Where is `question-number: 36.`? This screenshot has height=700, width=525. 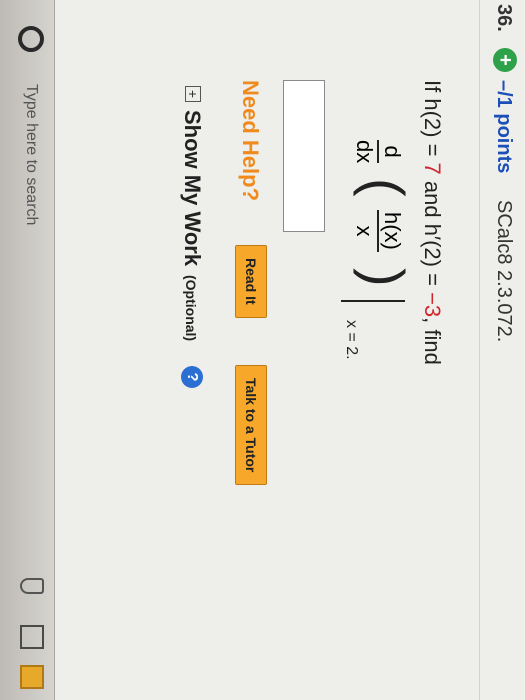 question-number: 36. is located at coordinates (504, 18).